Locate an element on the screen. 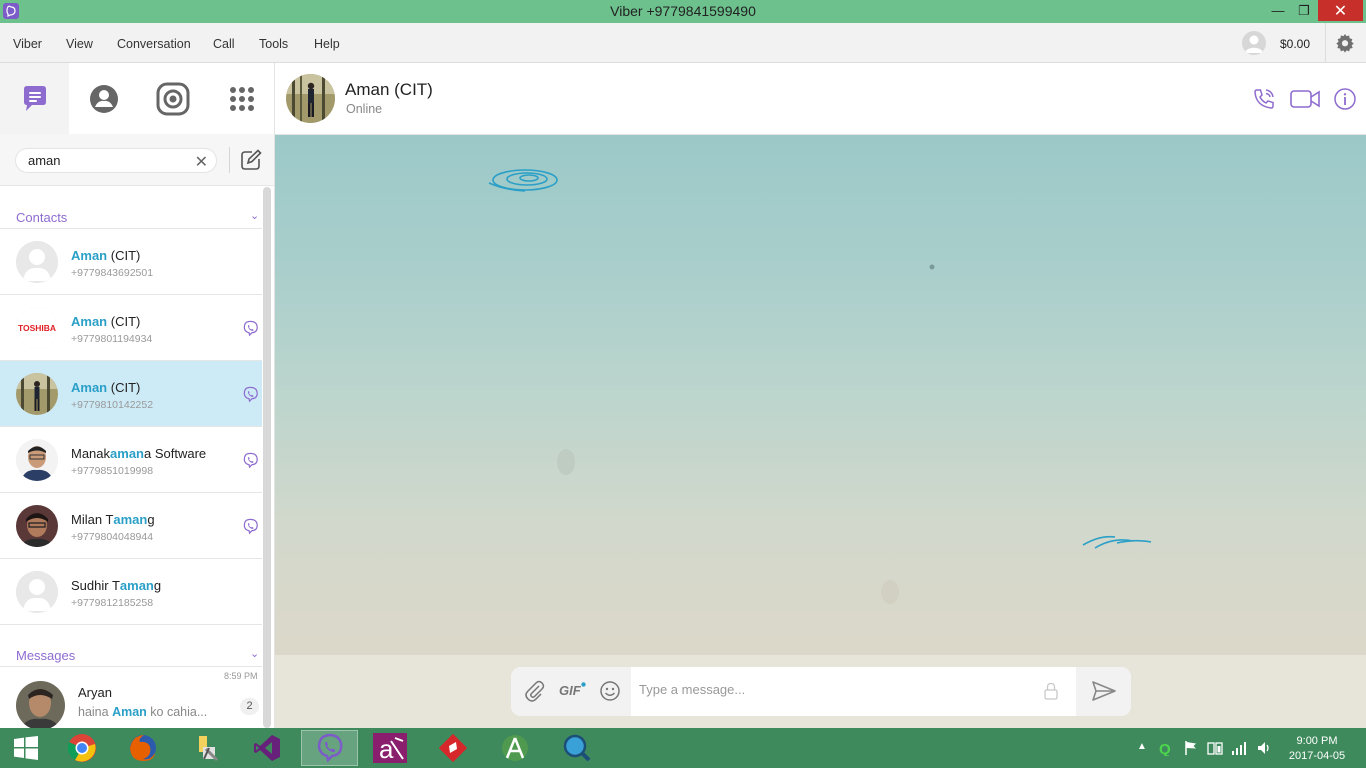 The width and height of the screenshot is (1366, 768). video-call-icon is located at coordinates (1305, 99).